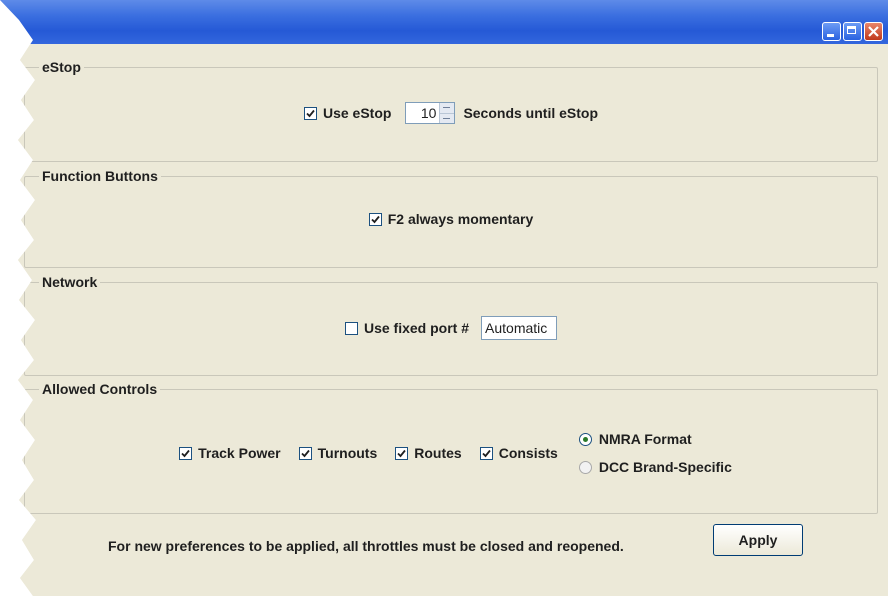  What do you see at coordinates (438, 453) in the screenshot?
I see `routes-label: Routes` at bounding box center [438, 453].